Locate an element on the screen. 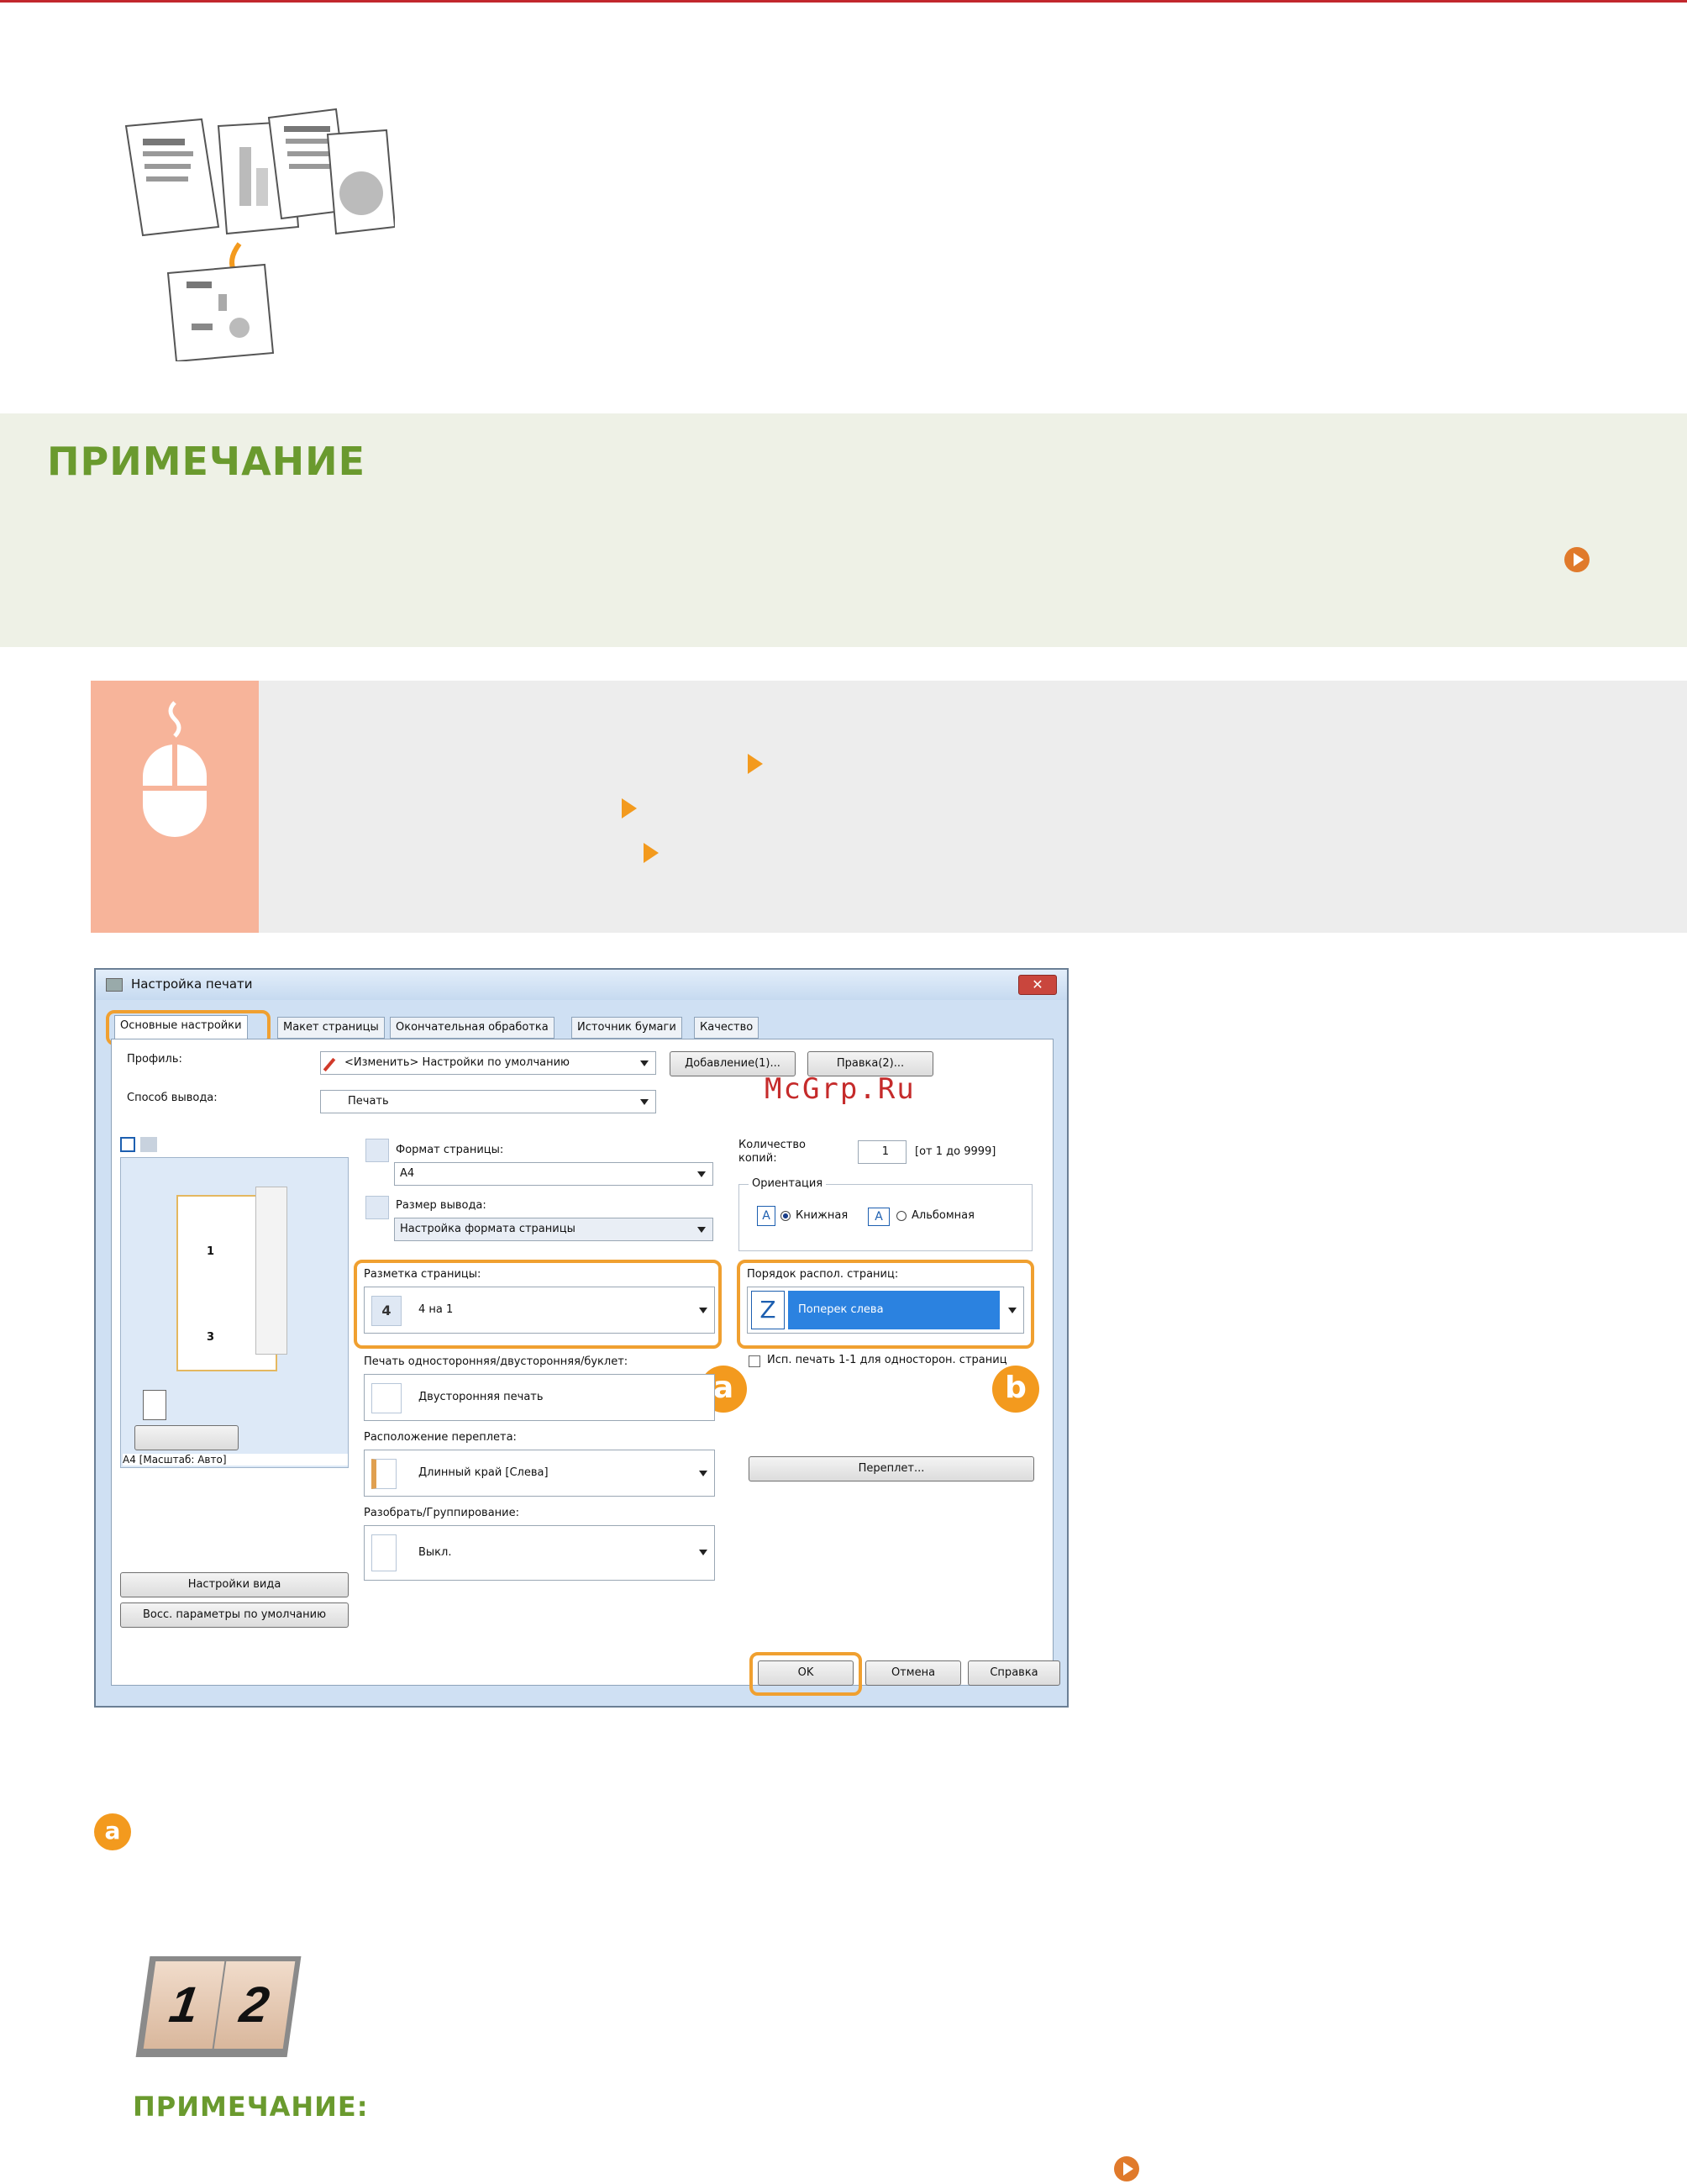  profile-value: <Изменить> Настройки по умолчанию is located at coordinates (457, 1062).